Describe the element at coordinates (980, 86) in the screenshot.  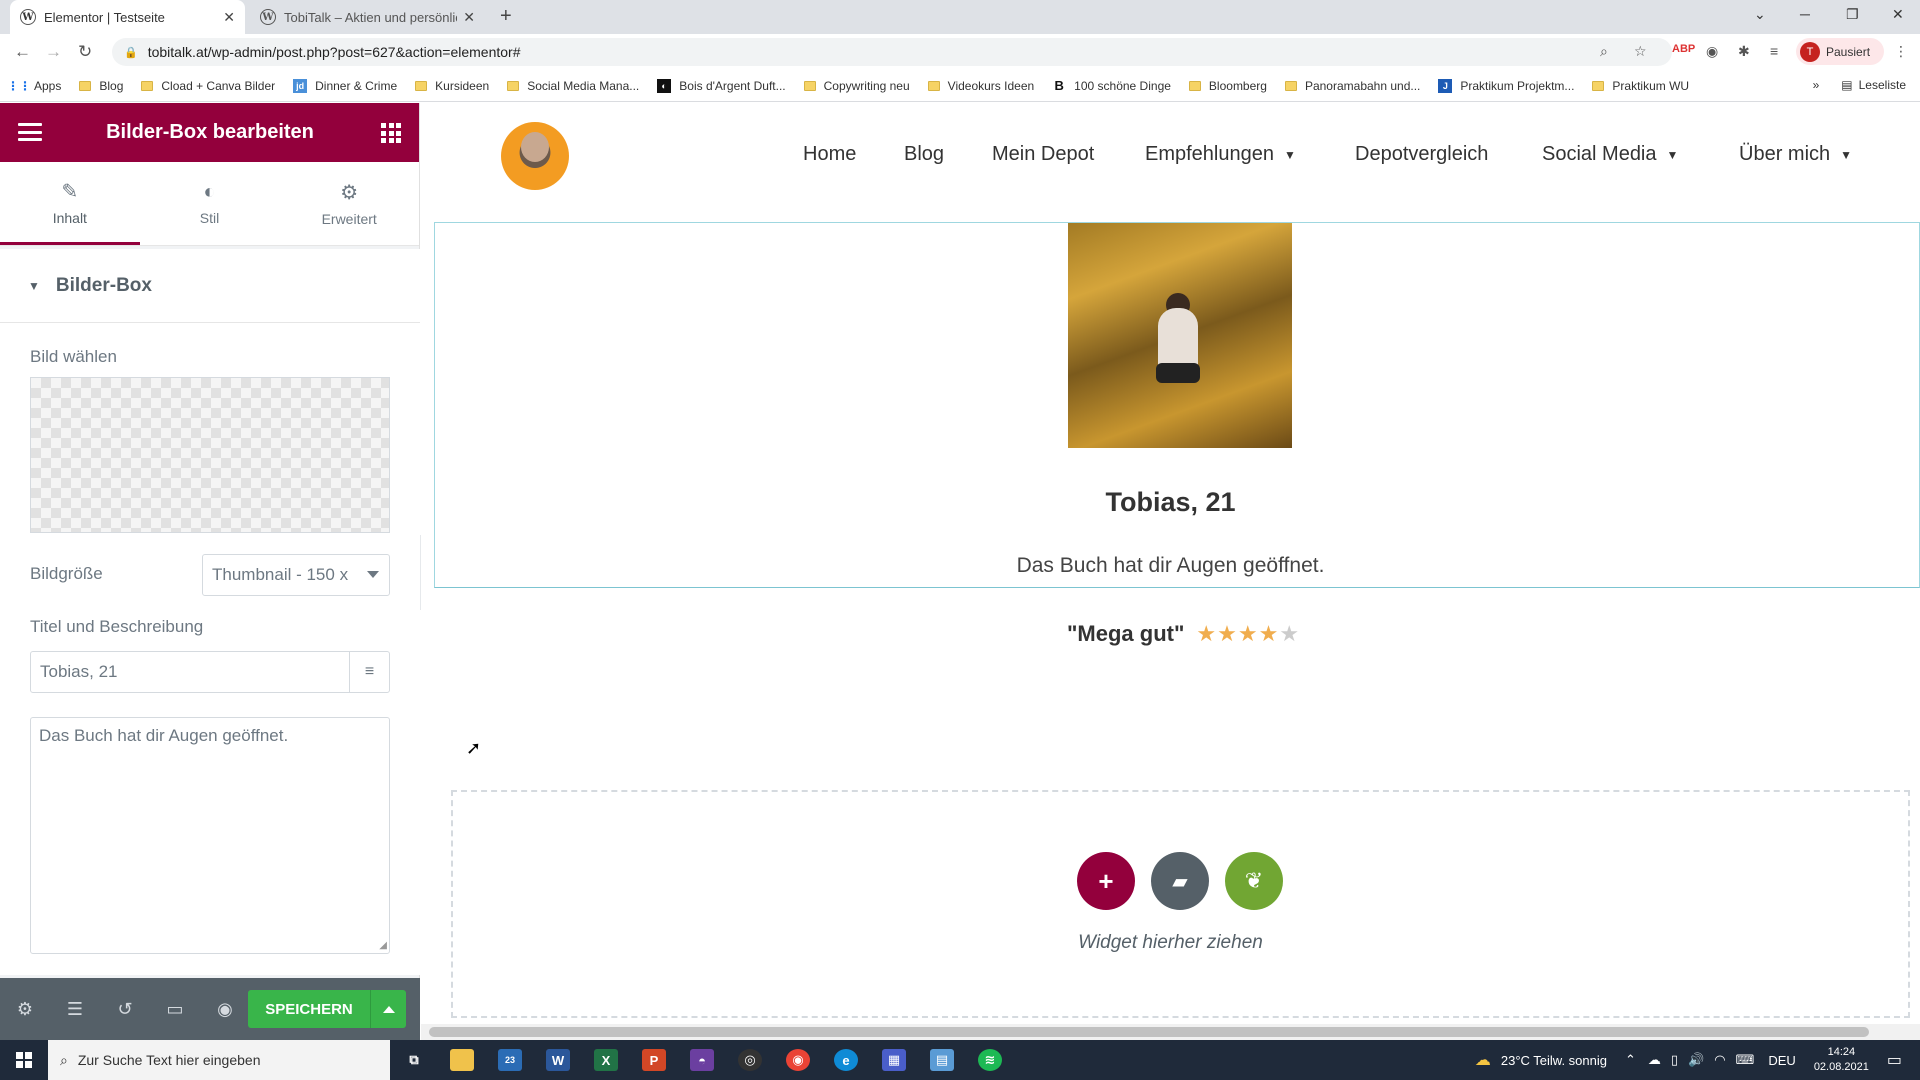
I see `bookmark-item: Videokurs Ideen` at that location.